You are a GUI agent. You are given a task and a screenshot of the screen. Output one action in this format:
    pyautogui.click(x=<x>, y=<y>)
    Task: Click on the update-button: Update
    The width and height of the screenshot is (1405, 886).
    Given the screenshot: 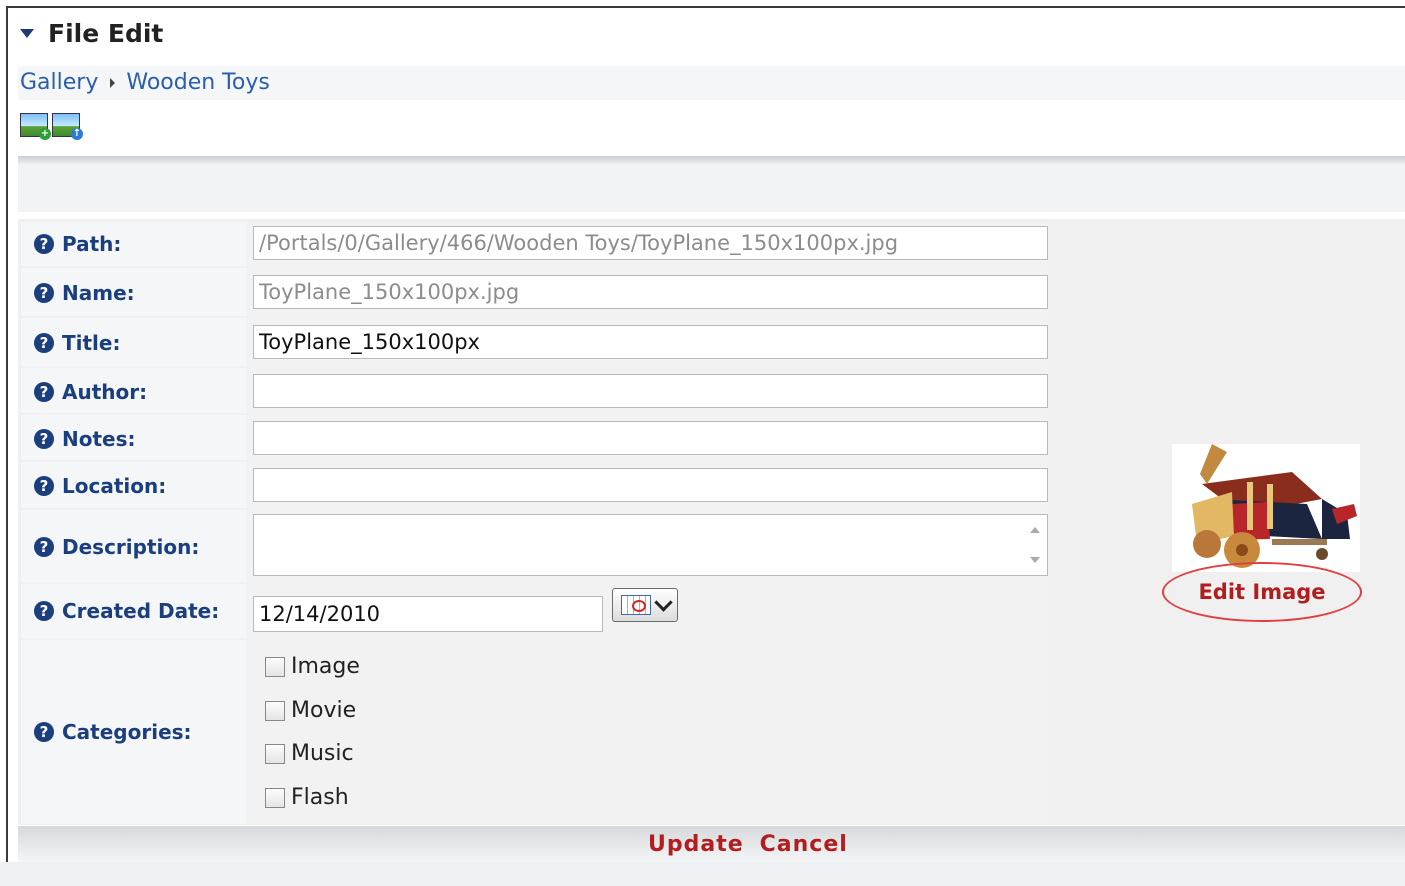 What is the action you would take?
    pyautogui.click(x=696, y=844)
    